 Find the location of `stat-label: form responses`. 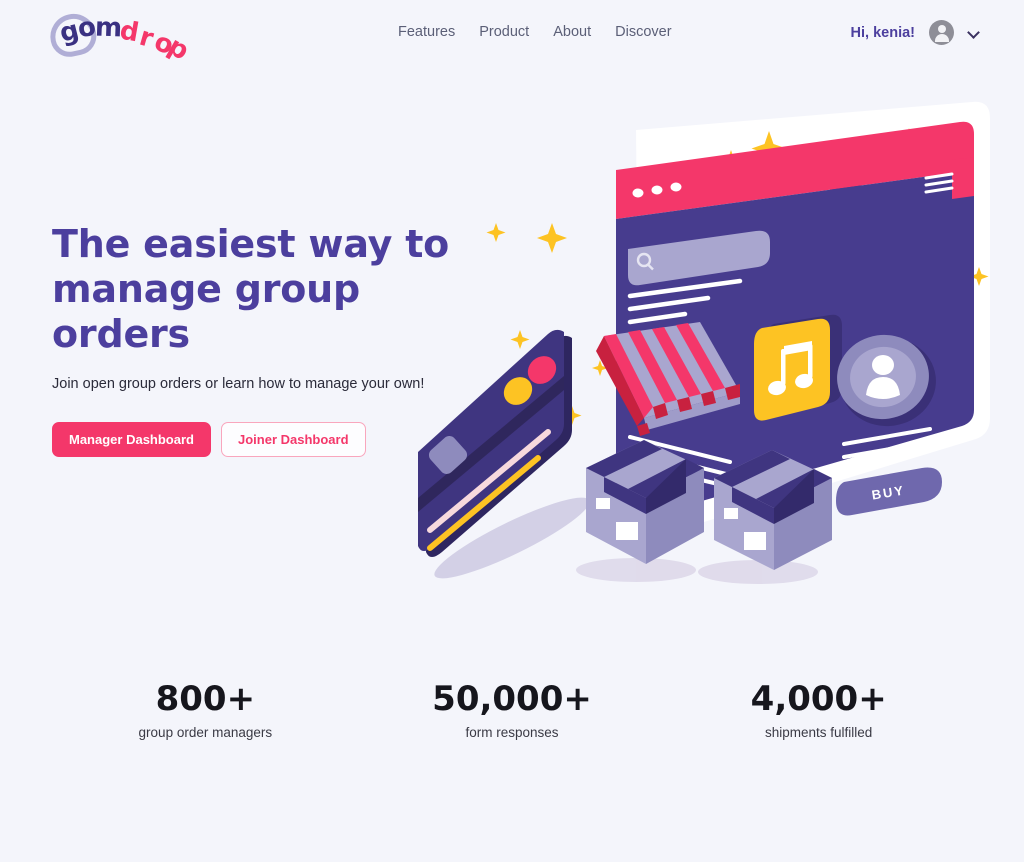

stat-label: form responses is located at coordinates (512, 732).